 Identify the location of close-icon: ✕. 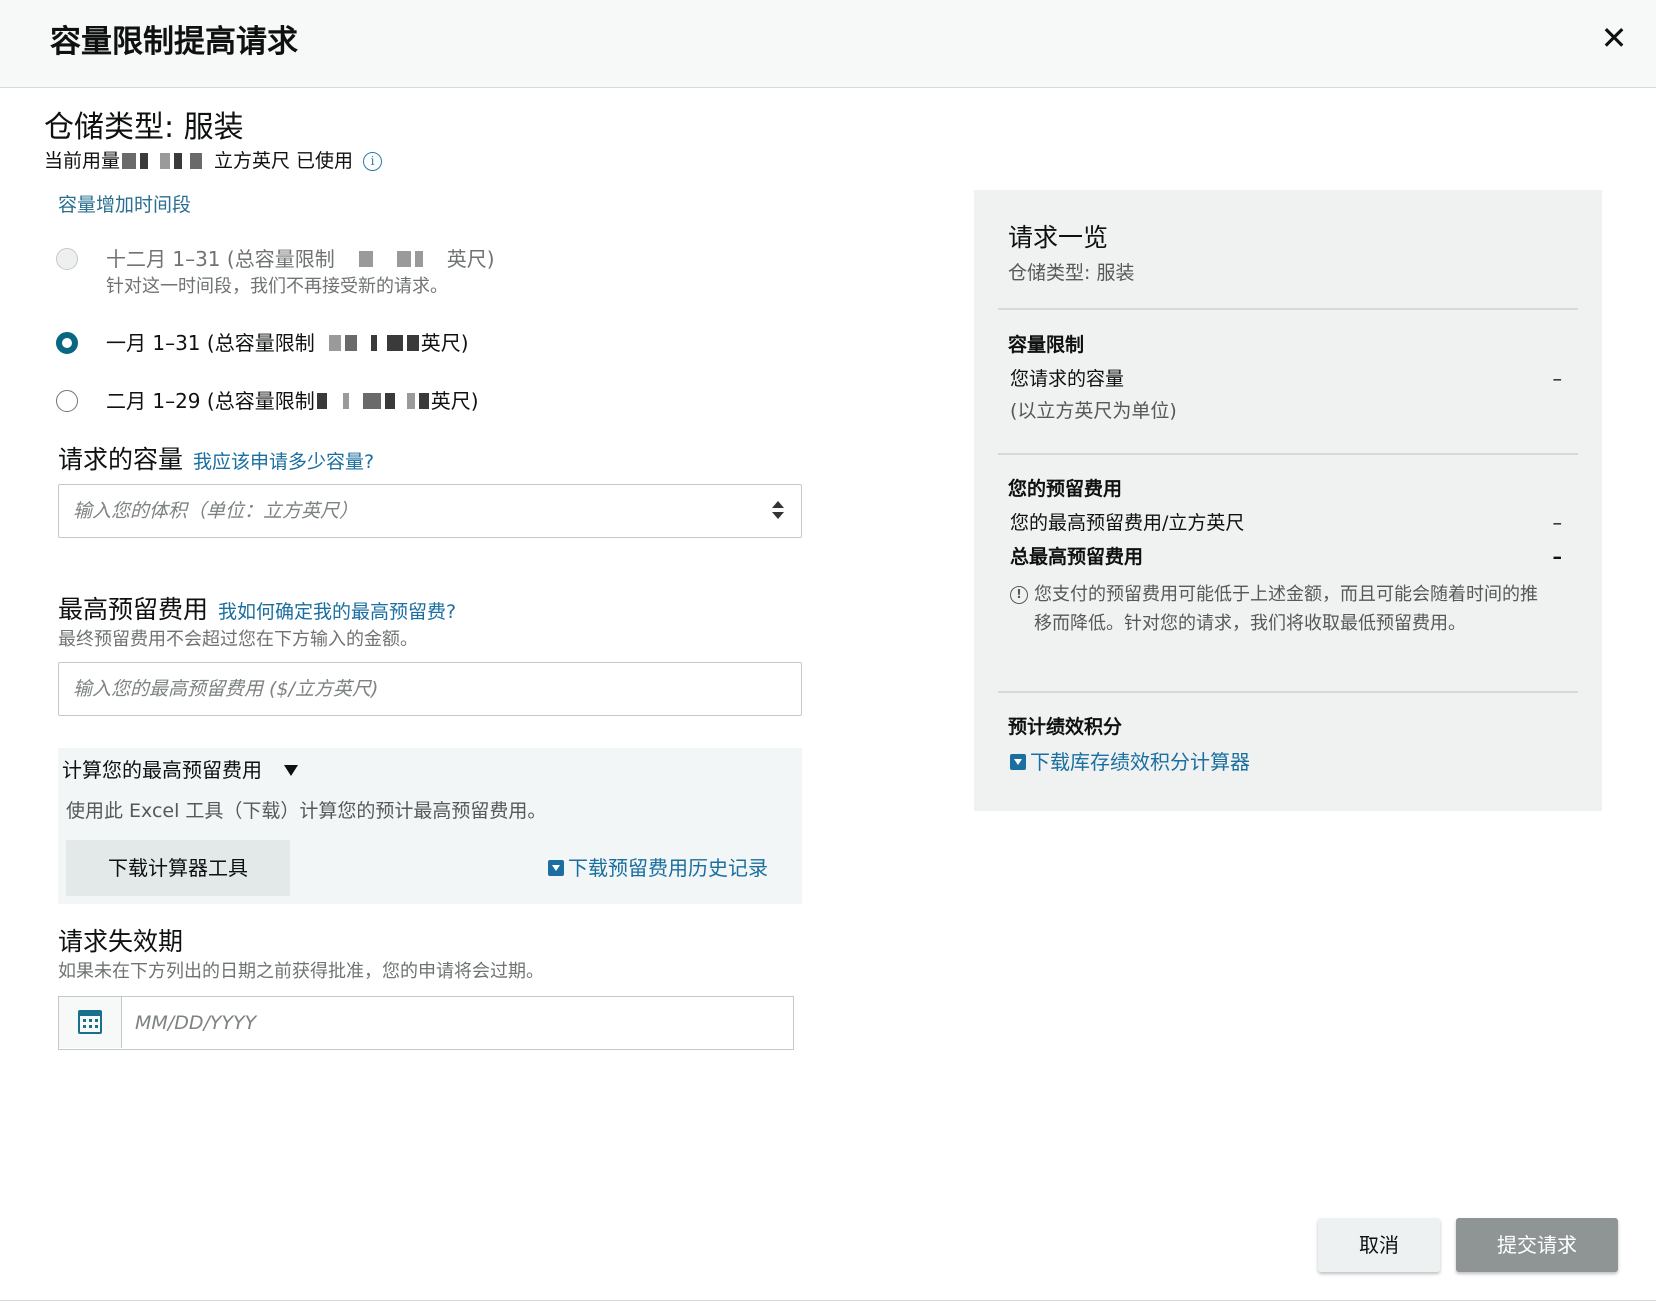
(1614, 38).